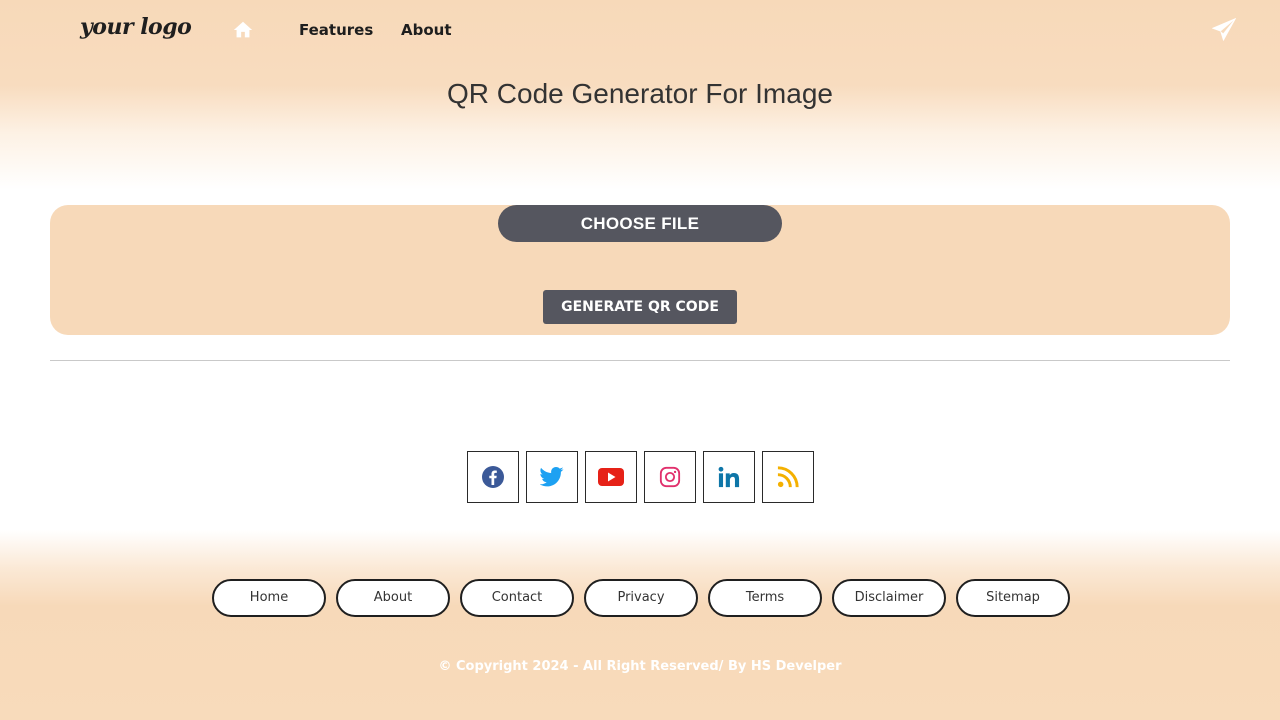  Describe the element at coordinates (640, 223) in the screenshot. I see `choose-file-button: CHOOSE FILE` at that location.